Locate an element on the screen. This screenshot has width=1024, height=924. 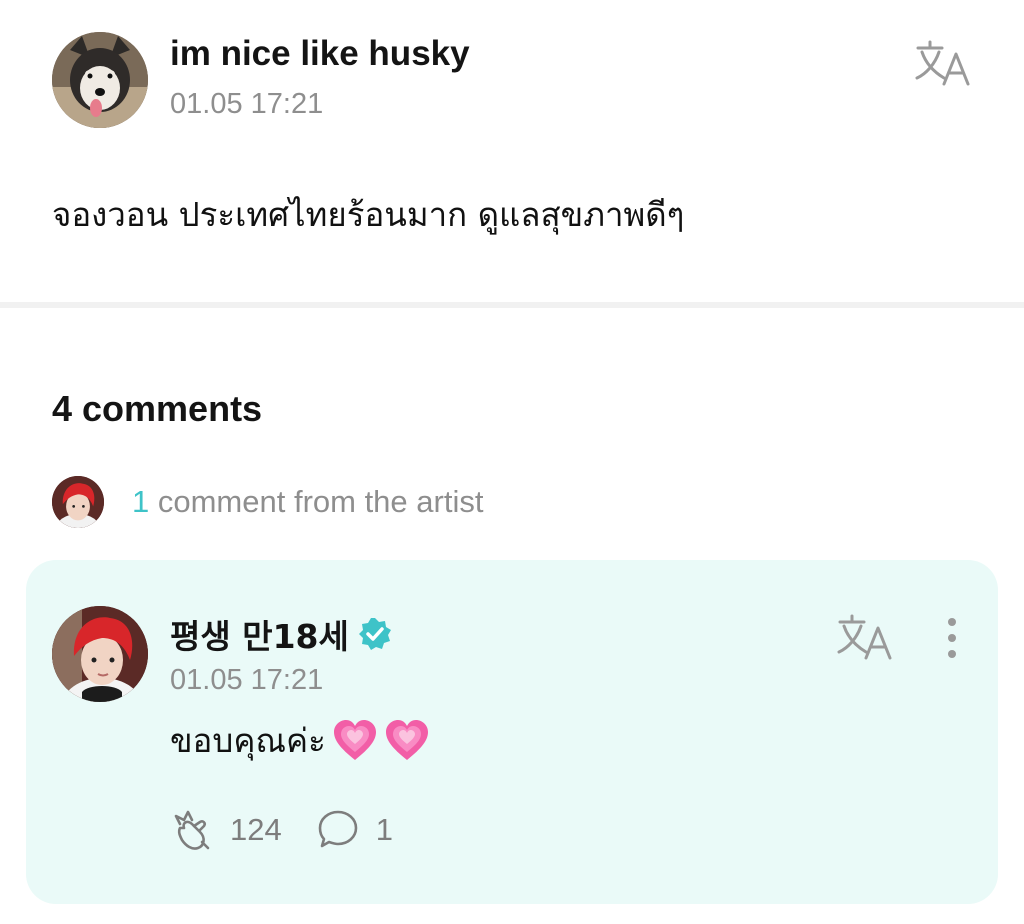
like-count: 124 is located at coordinates (256, 829).